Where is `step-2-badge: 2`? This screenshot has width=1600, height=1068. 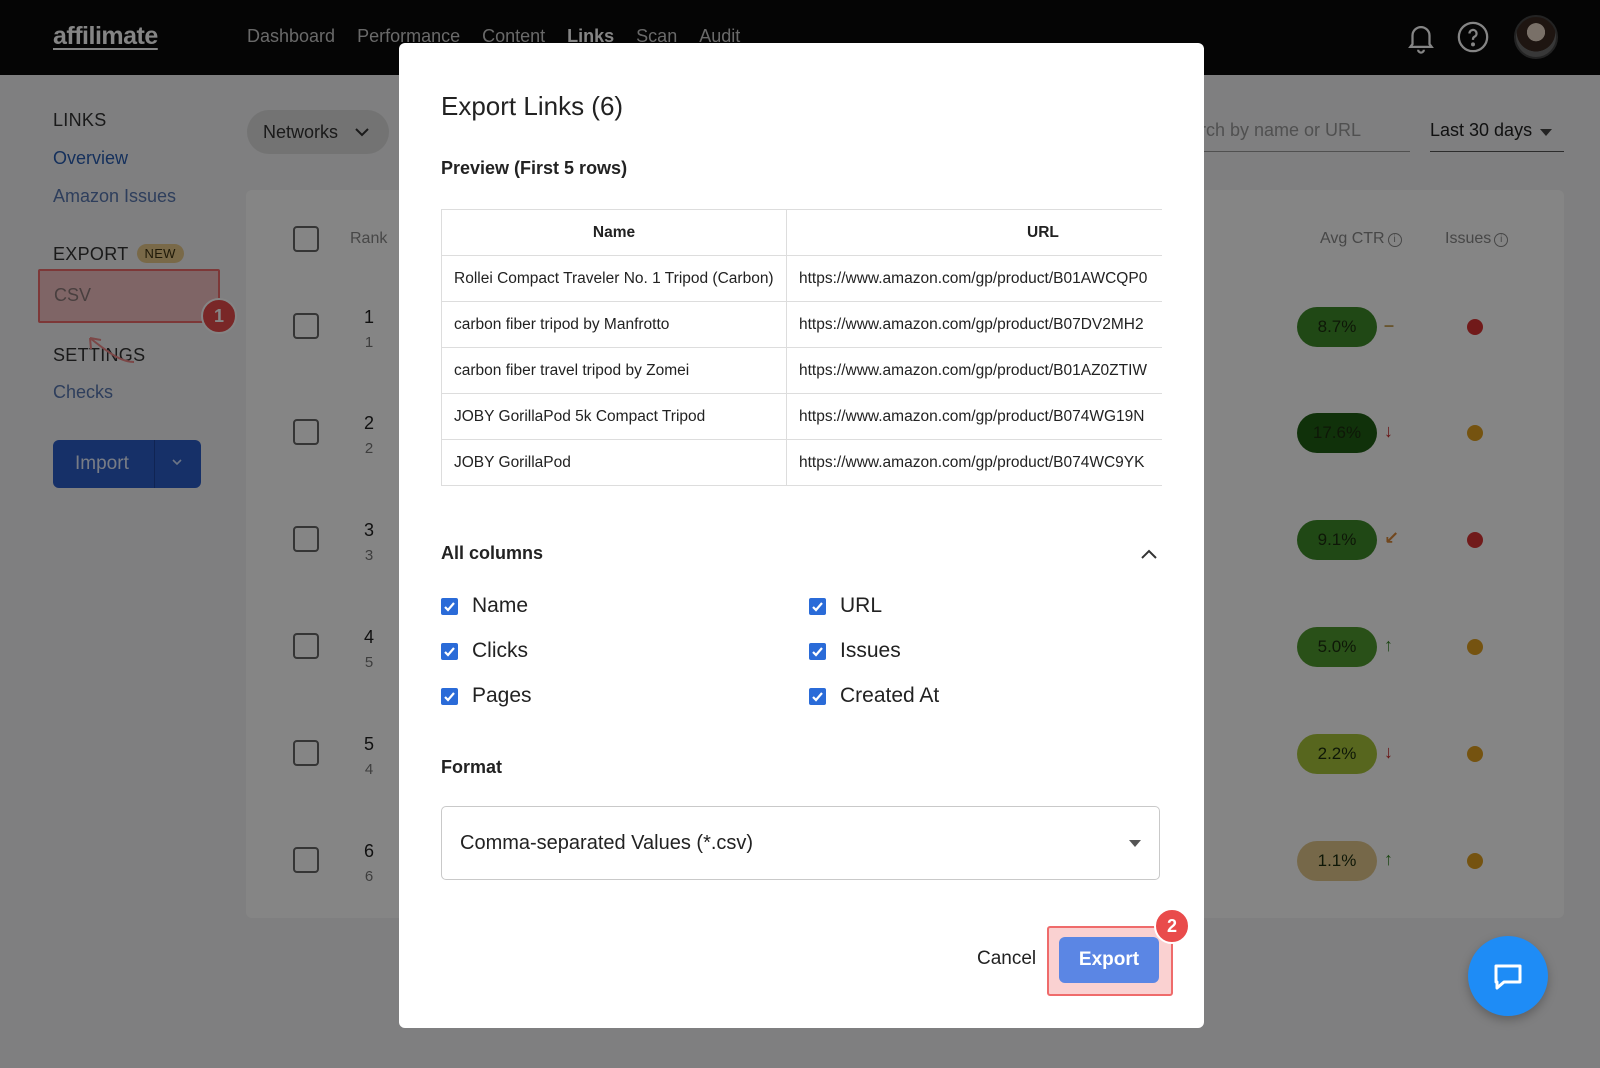
step-2-badge: 2 is located at coordinates (1172, 926).